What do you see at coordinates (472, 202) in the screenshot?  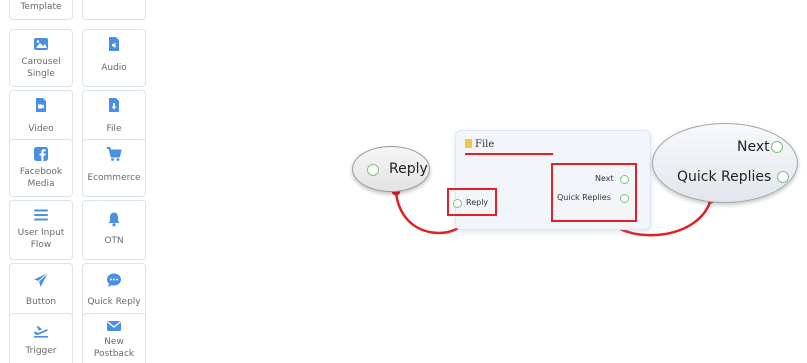 I see `annotation-box-input` at bounding box center [472, 202].